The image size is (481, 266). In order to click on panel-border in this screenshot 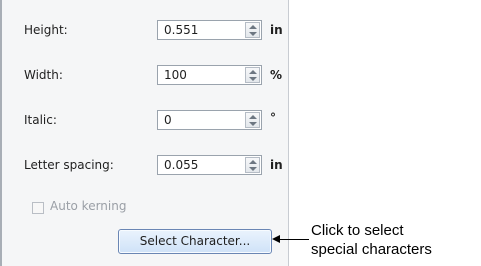, I will do `click(1, 133)`.